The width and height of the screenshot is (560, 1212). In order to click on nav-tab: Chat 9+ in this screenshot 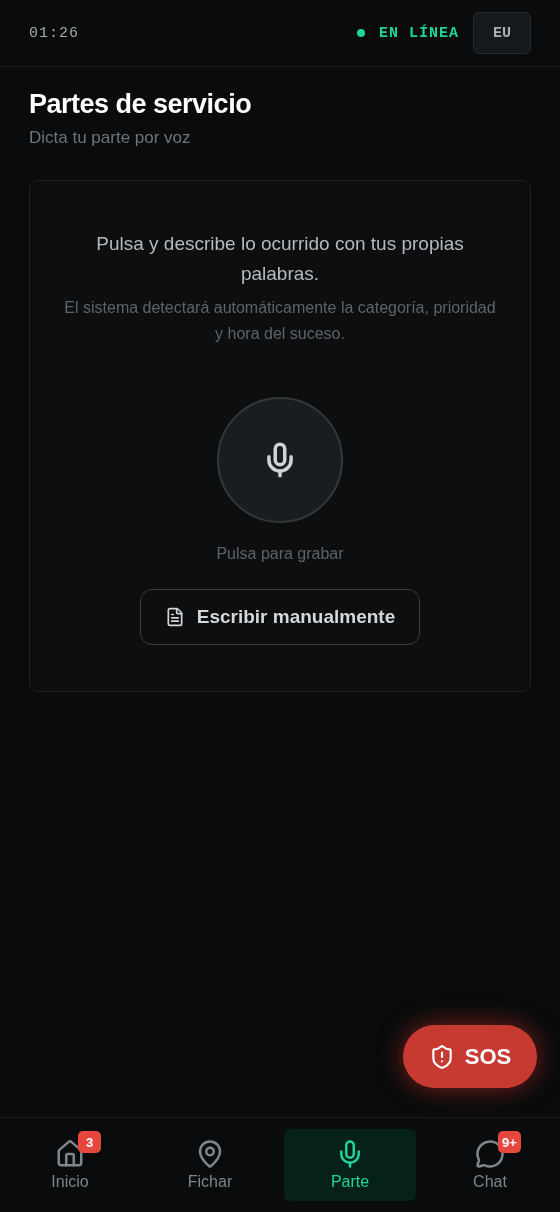, I will do `click(490, 1165)`.